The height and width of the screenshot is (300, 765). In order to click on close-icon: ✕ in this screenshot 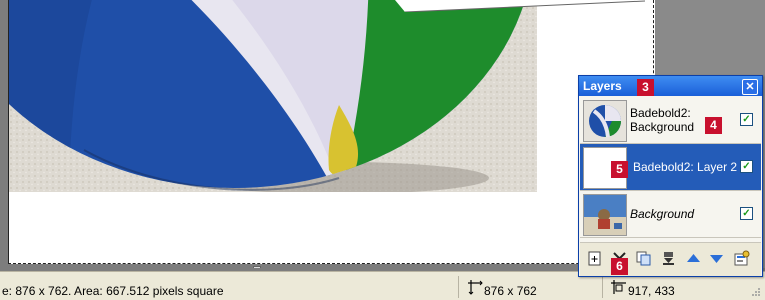, I will do `click(750, 87)`.